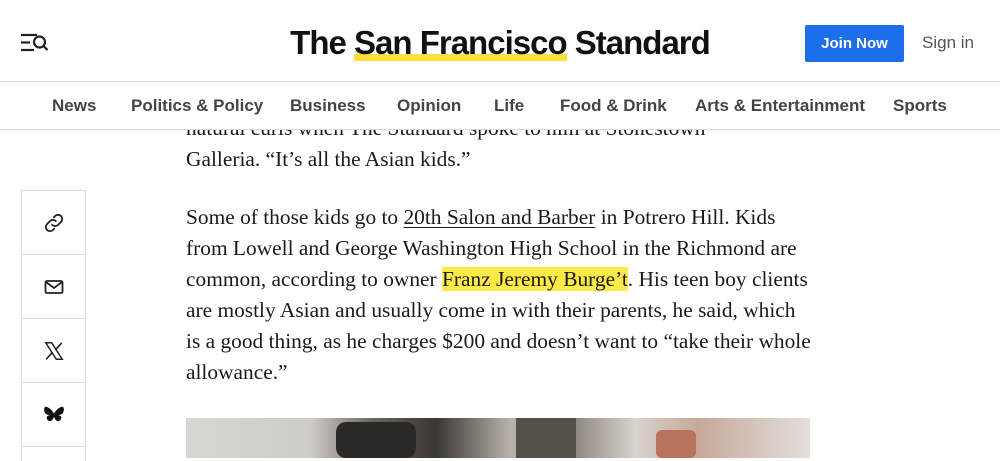 The image size is (1000, 461). Describe the element at coordinates (535, 279) in the screenshot. I see `highlighted-name: Franz Jeremy Burge’t` at that location.